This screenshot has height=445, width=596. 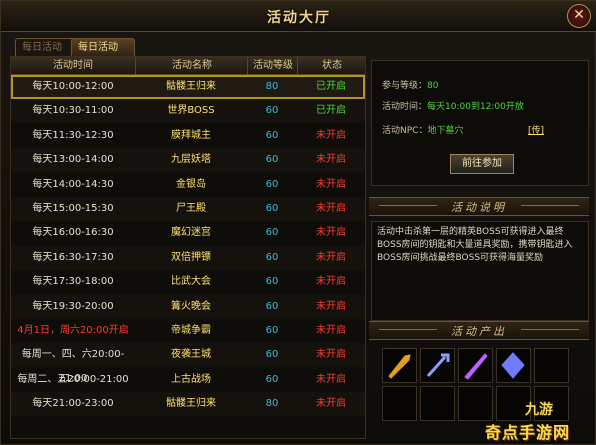 I want to click on table-row: 每周一、四、六20:00-21:00 夜袭王城 60 未开启, so click(x=188, y=364).